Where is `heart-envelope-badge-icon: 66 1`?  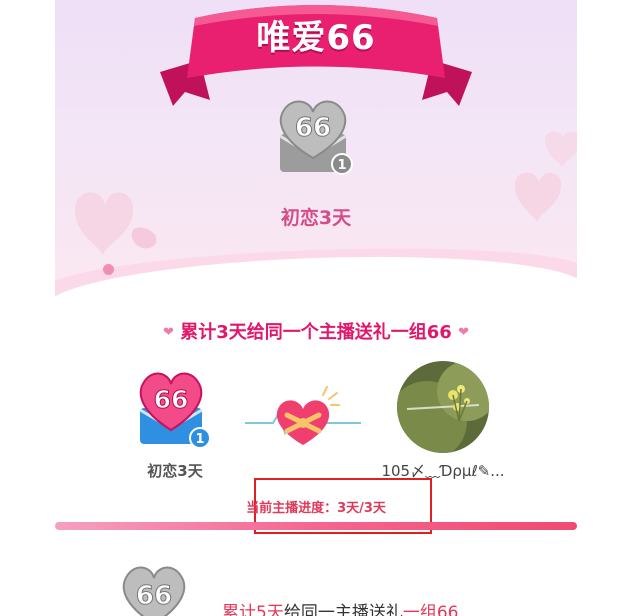 heart-envelope-badge-icon: 66 1 is located at coordinates (317, 137).